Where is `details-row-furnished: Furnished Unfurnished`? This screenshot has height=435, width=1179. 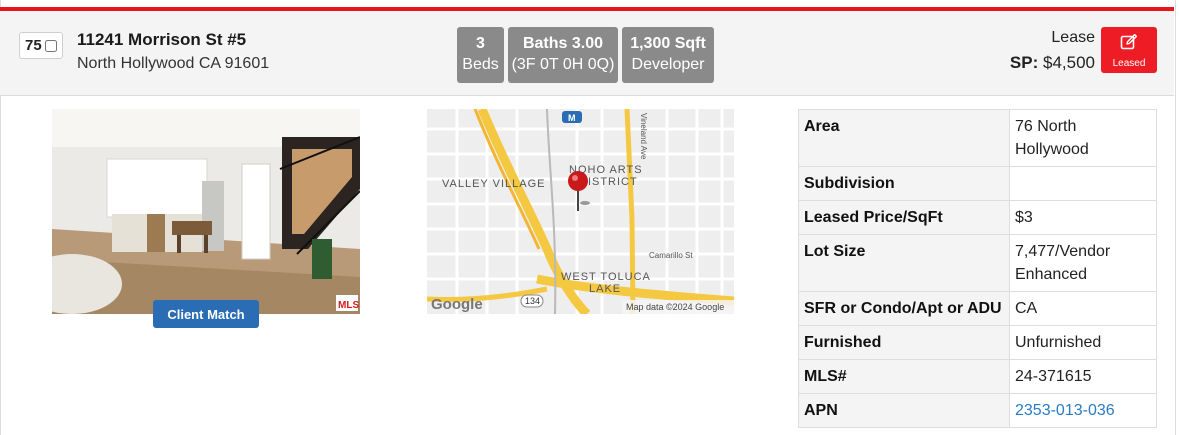 details-row-furnished: Furnished Unfurnished is located at coordinates (977, 342).